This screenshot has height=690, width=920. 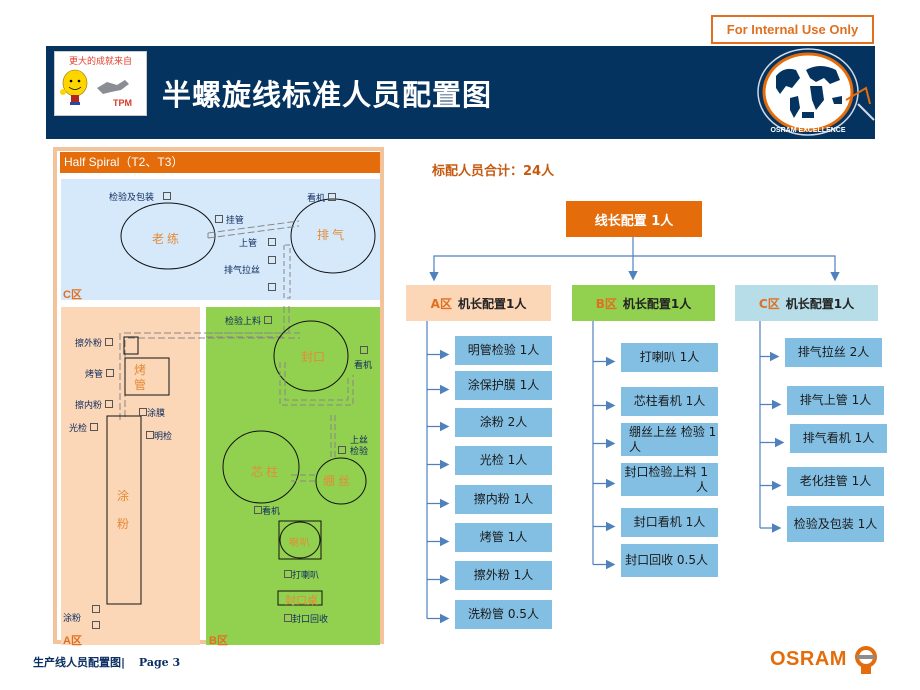 What do you see at coordinates (835, 481) in the screenshot?
I see `role-node: 老化挂管 1人` at bounding box center [835, 481].